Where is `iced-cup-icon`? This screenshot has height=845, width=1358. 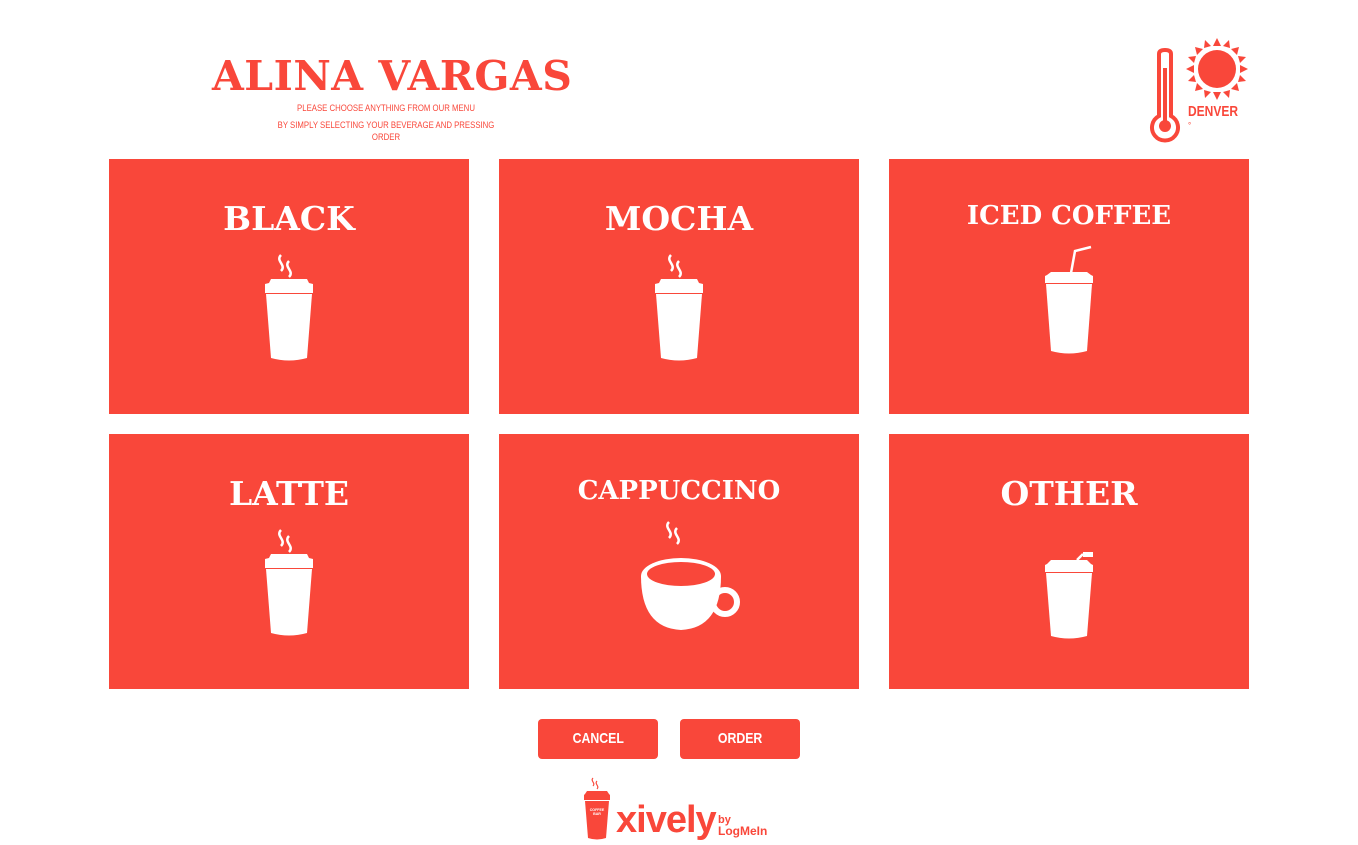 iced-cup-icon is located at coordinates (1069, 299).